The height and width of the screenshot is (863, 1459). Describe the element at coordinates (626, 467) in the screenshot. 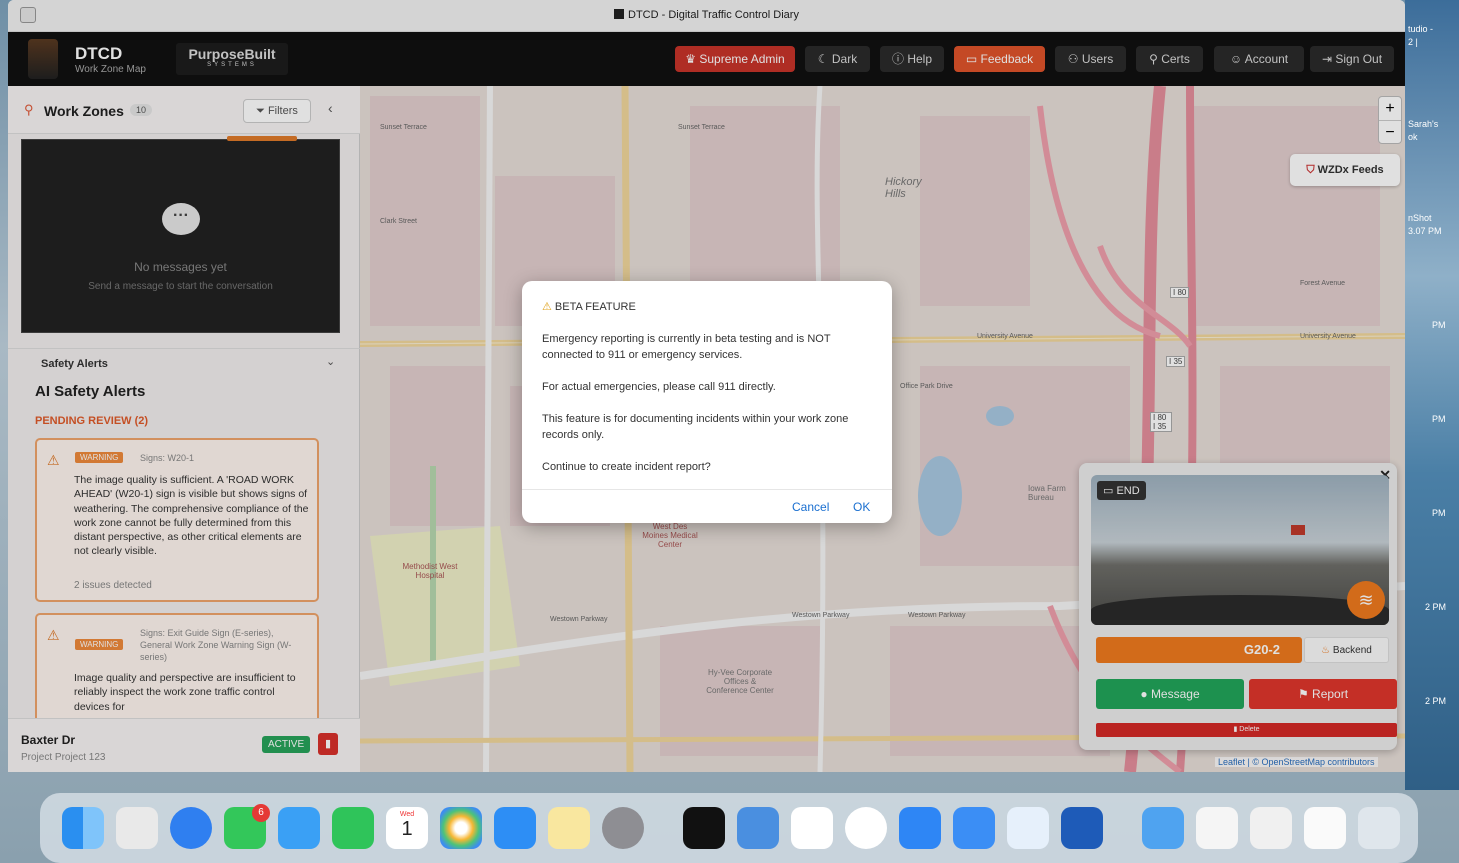

I see `dialog-paragraph: Continue to create incident report?` at that location.